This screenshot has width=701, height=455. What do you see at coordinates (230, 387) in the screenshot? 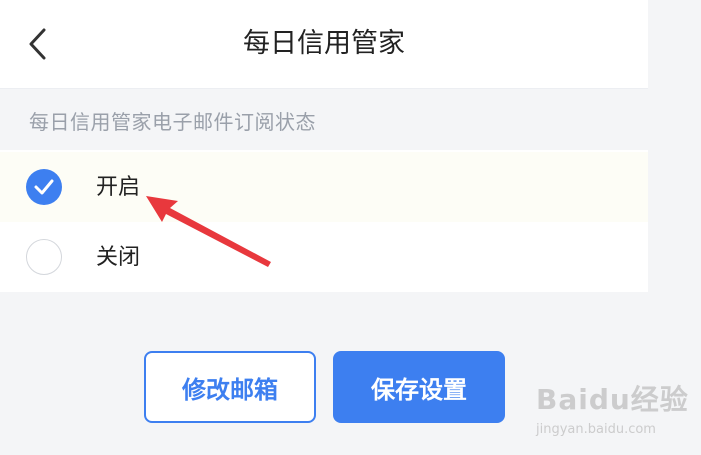
I see `modify-email-button: 修改邮箱` at bounding box center [230, 387].